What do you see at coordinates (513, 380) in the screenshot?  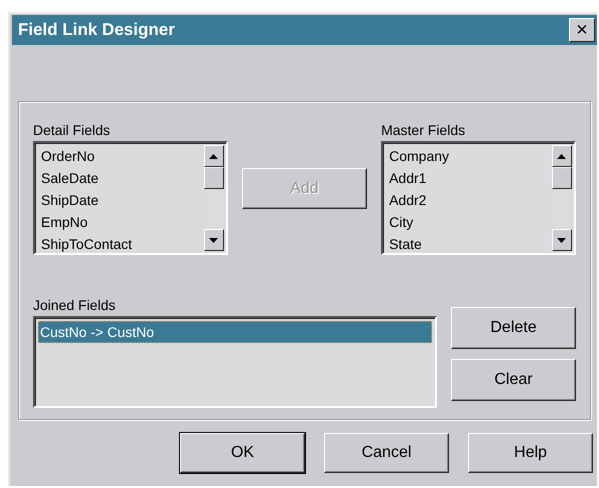 I see `action-button: Clear` at bounding box center [513, 380].